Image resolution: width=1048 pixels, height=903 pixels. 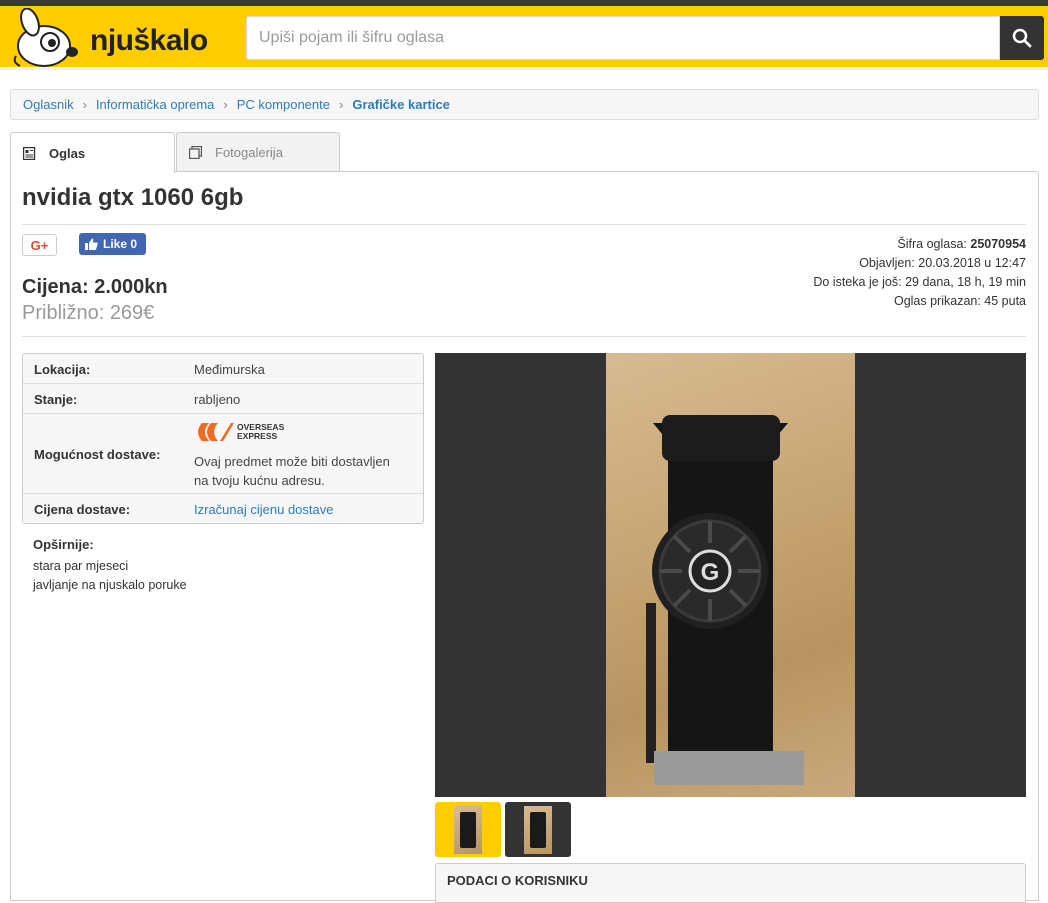 What do you see at coordinates (29, 153) in the screenshot?
I see `document-icon` at bounding box center [29, 153].